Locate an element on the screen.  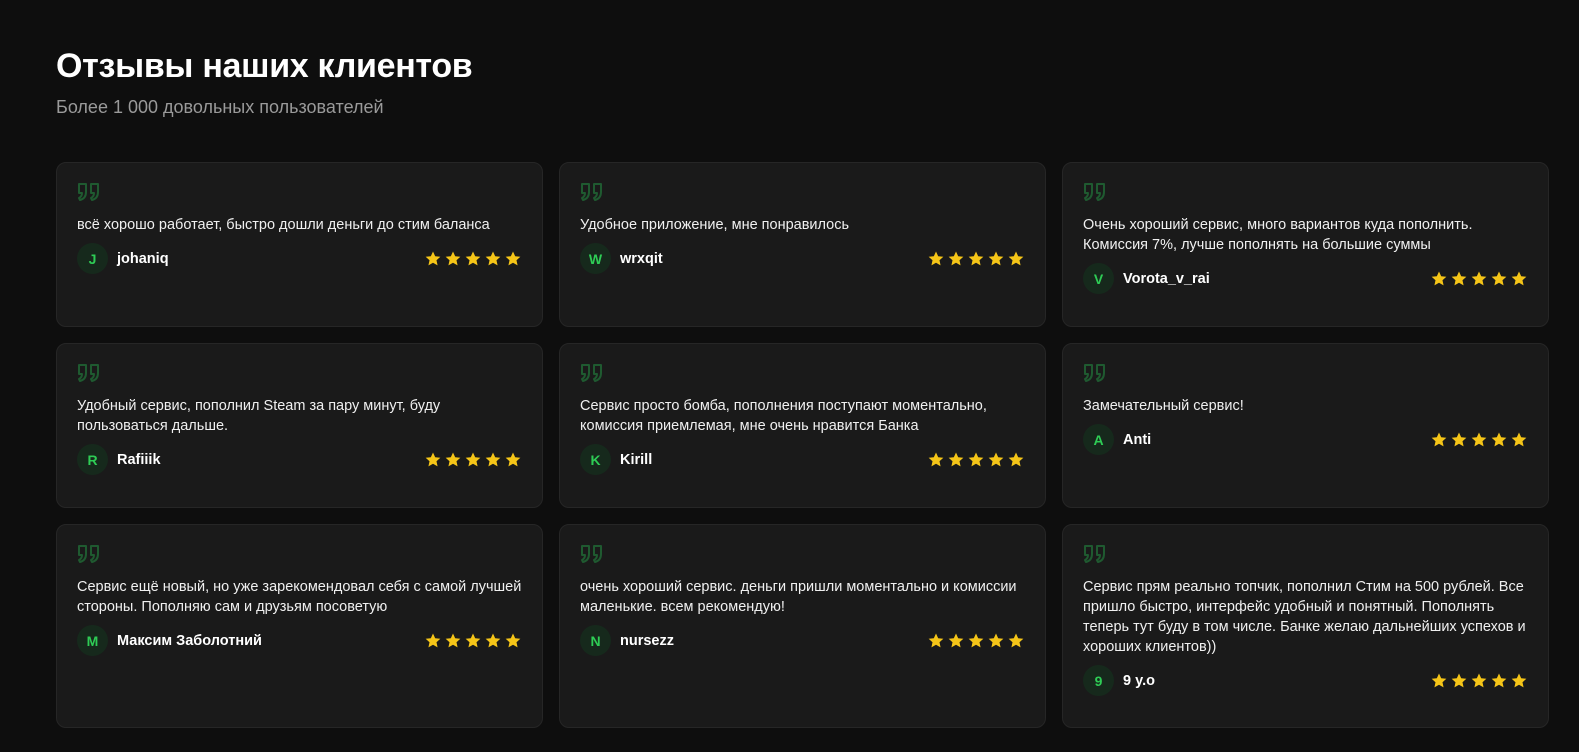
page-title: Отзывы наших клиентов is located at coordinates (264, 66).